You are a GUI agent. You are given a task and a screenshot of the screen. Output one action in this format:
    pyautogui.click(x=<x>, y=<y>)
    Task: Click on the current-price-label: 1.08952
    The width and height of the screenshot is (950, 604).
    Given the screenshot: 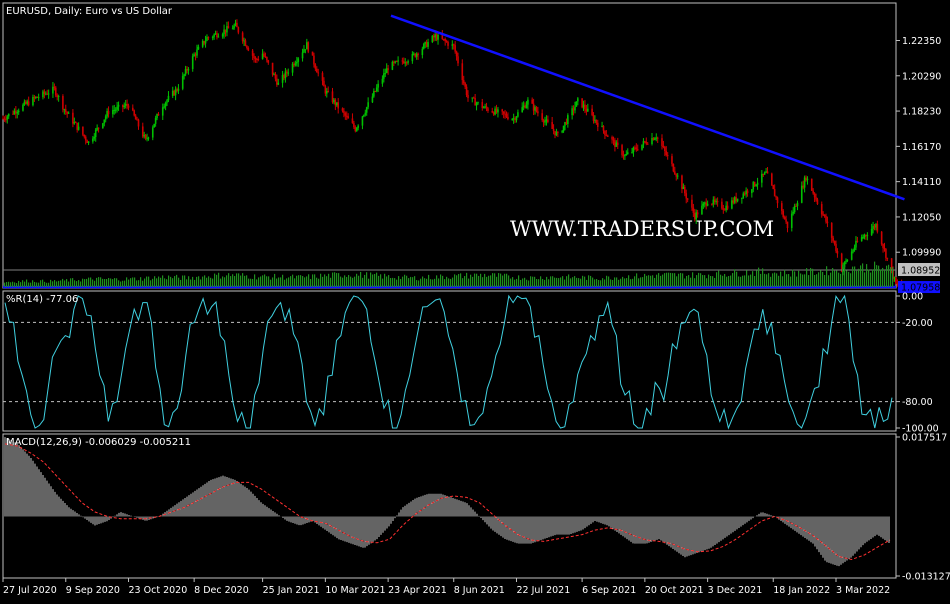 What is the action you would take?
    pyautogui.click(x=920, y=271)
    